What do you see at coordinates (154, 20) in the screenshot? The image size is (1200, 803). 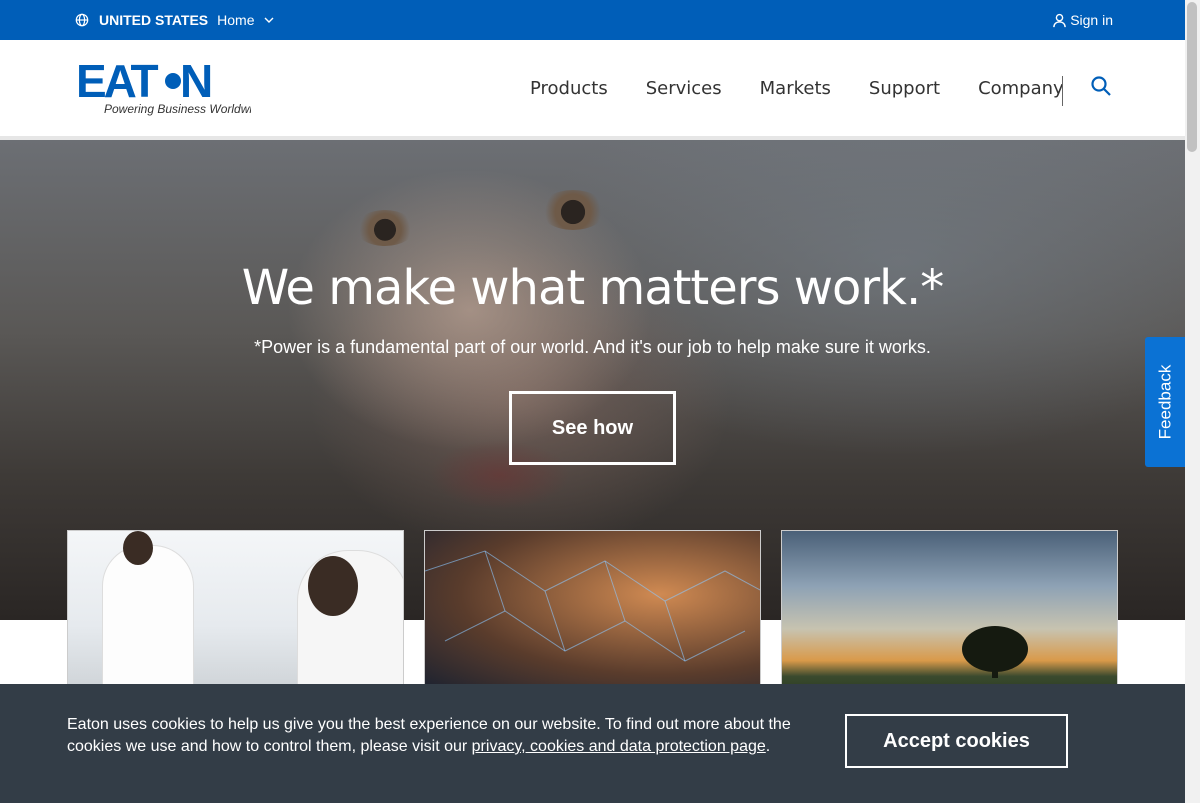 I see `country-label: UNITED STATES` at bounding box center [154, 20].